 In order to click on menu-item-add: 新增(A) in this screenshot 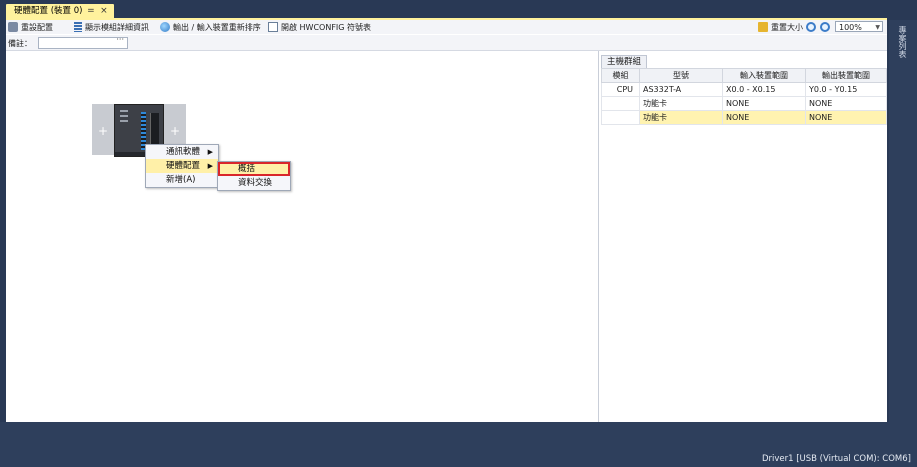, I will do `click(182, 180)`.